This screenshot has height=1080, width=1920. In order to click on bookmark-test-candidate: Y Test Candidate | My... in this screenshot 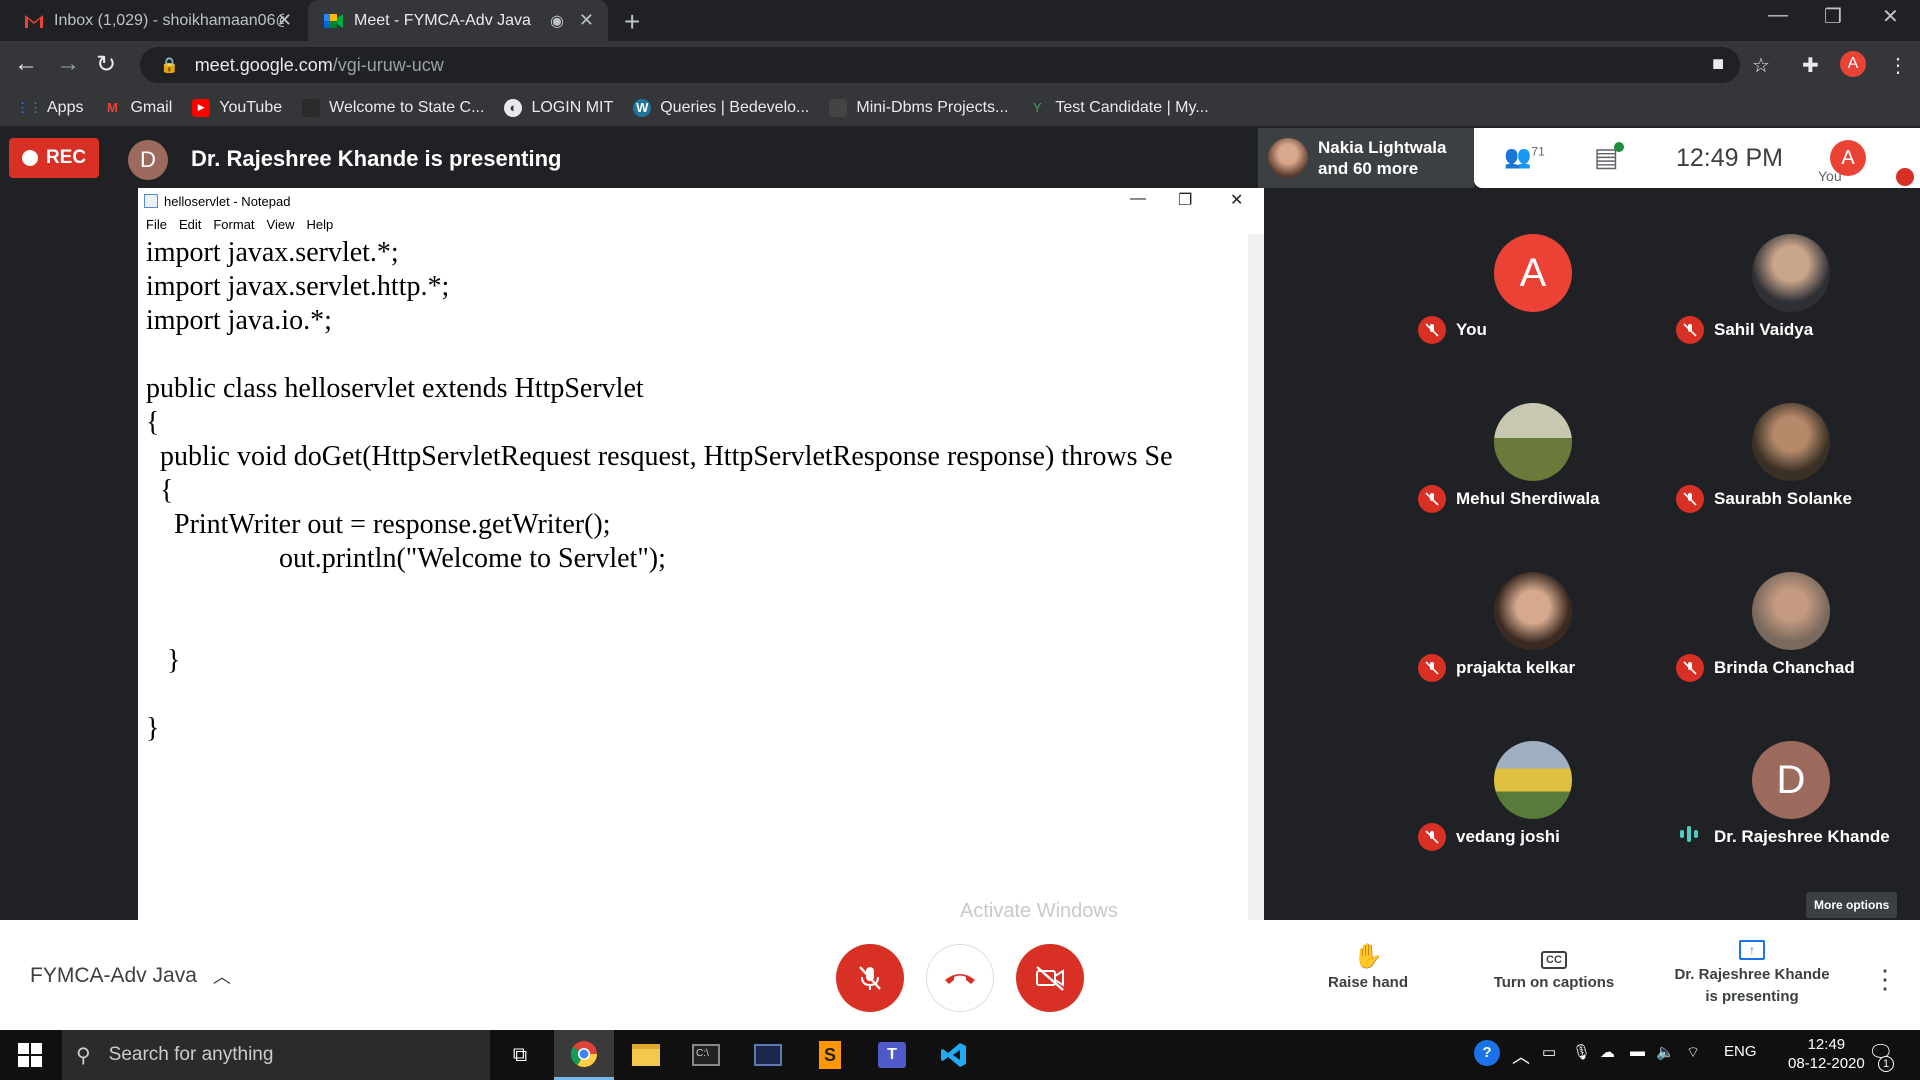, I will do `click(1118, 108)`.